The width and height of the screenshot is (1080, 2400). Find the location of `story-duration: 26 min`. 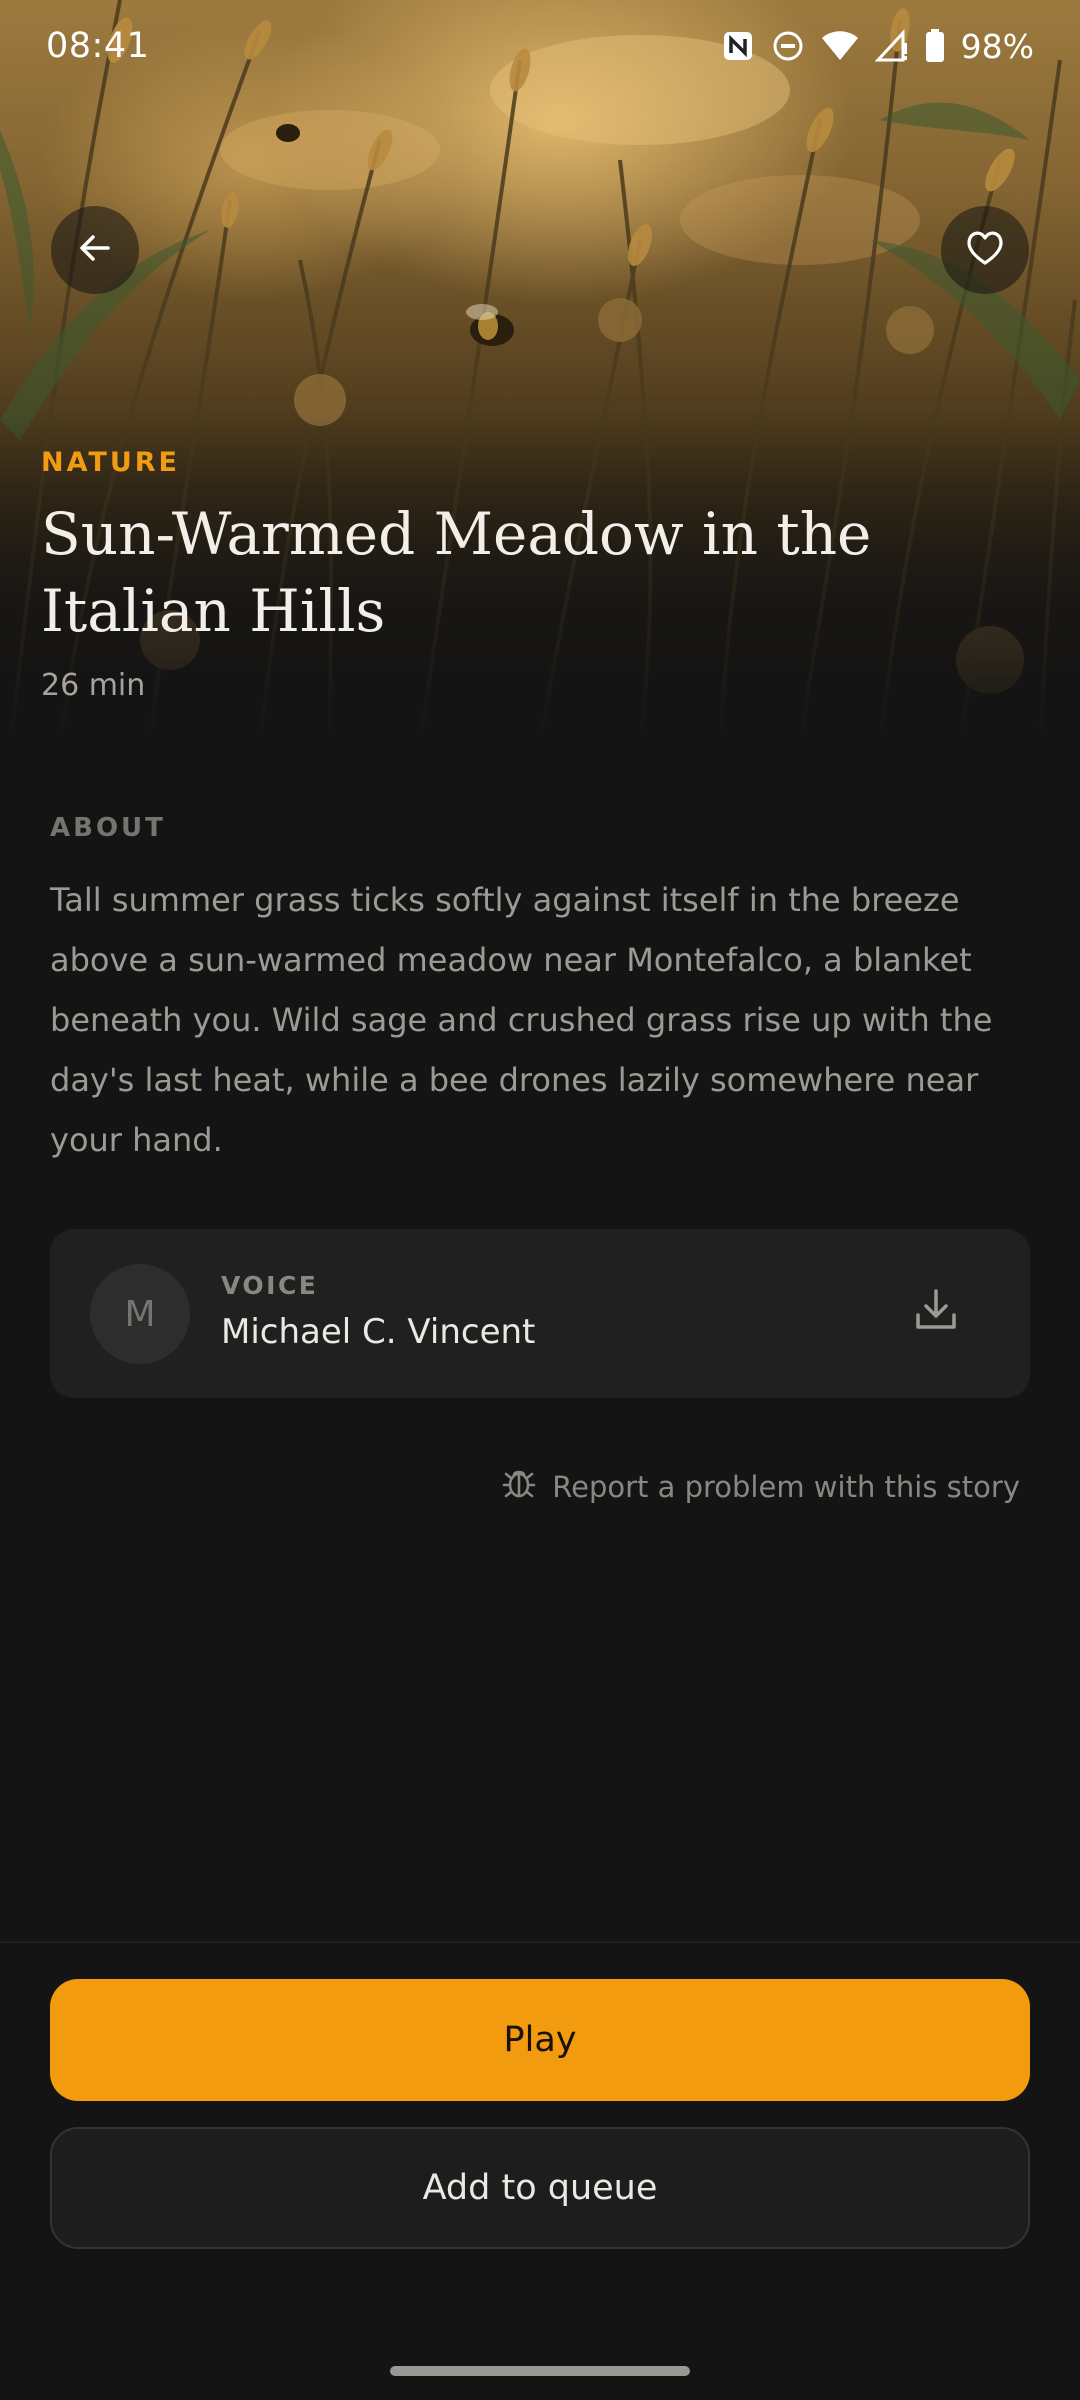

story-duration: 26 min is located at coordinates (93, 685).